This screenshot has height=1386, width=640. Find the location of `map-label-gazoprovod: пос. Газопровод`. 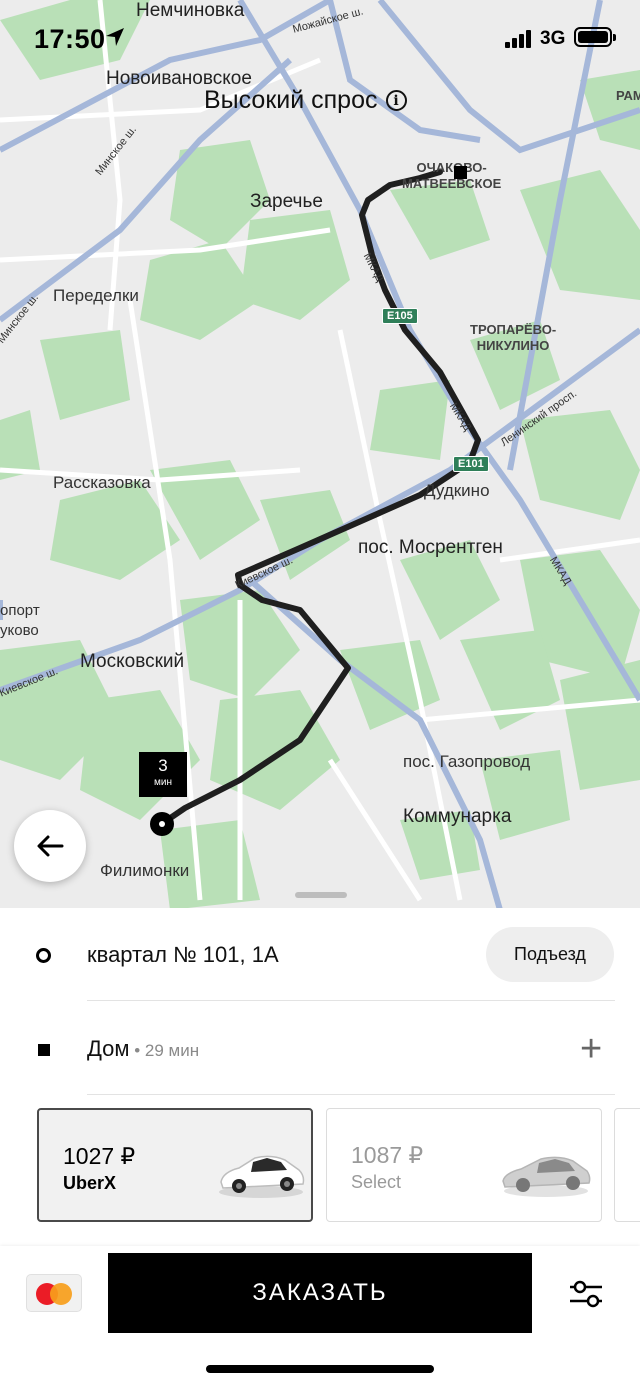

map-label-gazoprovod: пос. Газопровод is located at coordinates (467, 761).